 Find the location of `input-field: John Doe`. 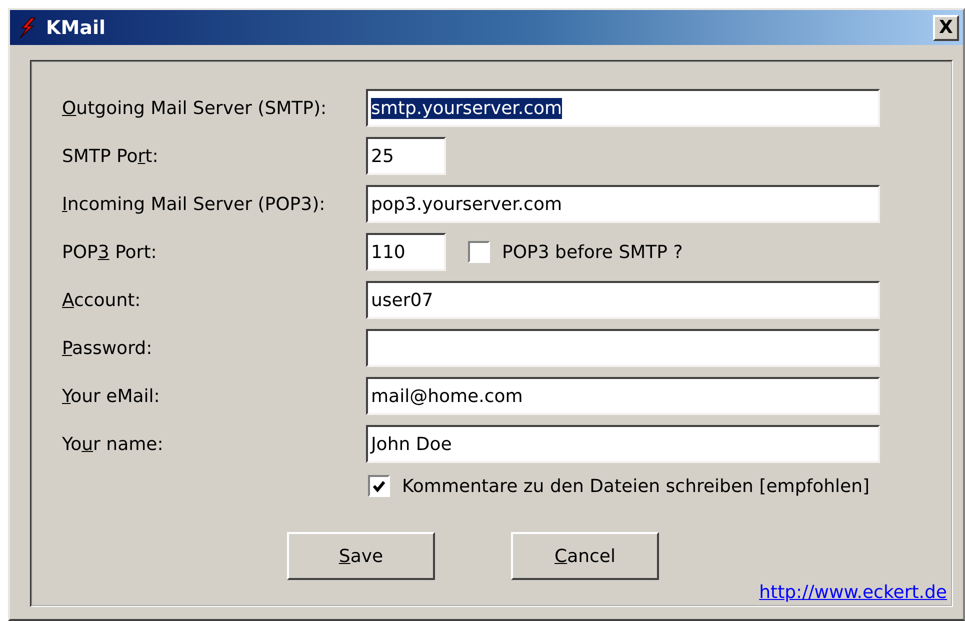

input-field: John Doe is located at coordinates (623, 444).